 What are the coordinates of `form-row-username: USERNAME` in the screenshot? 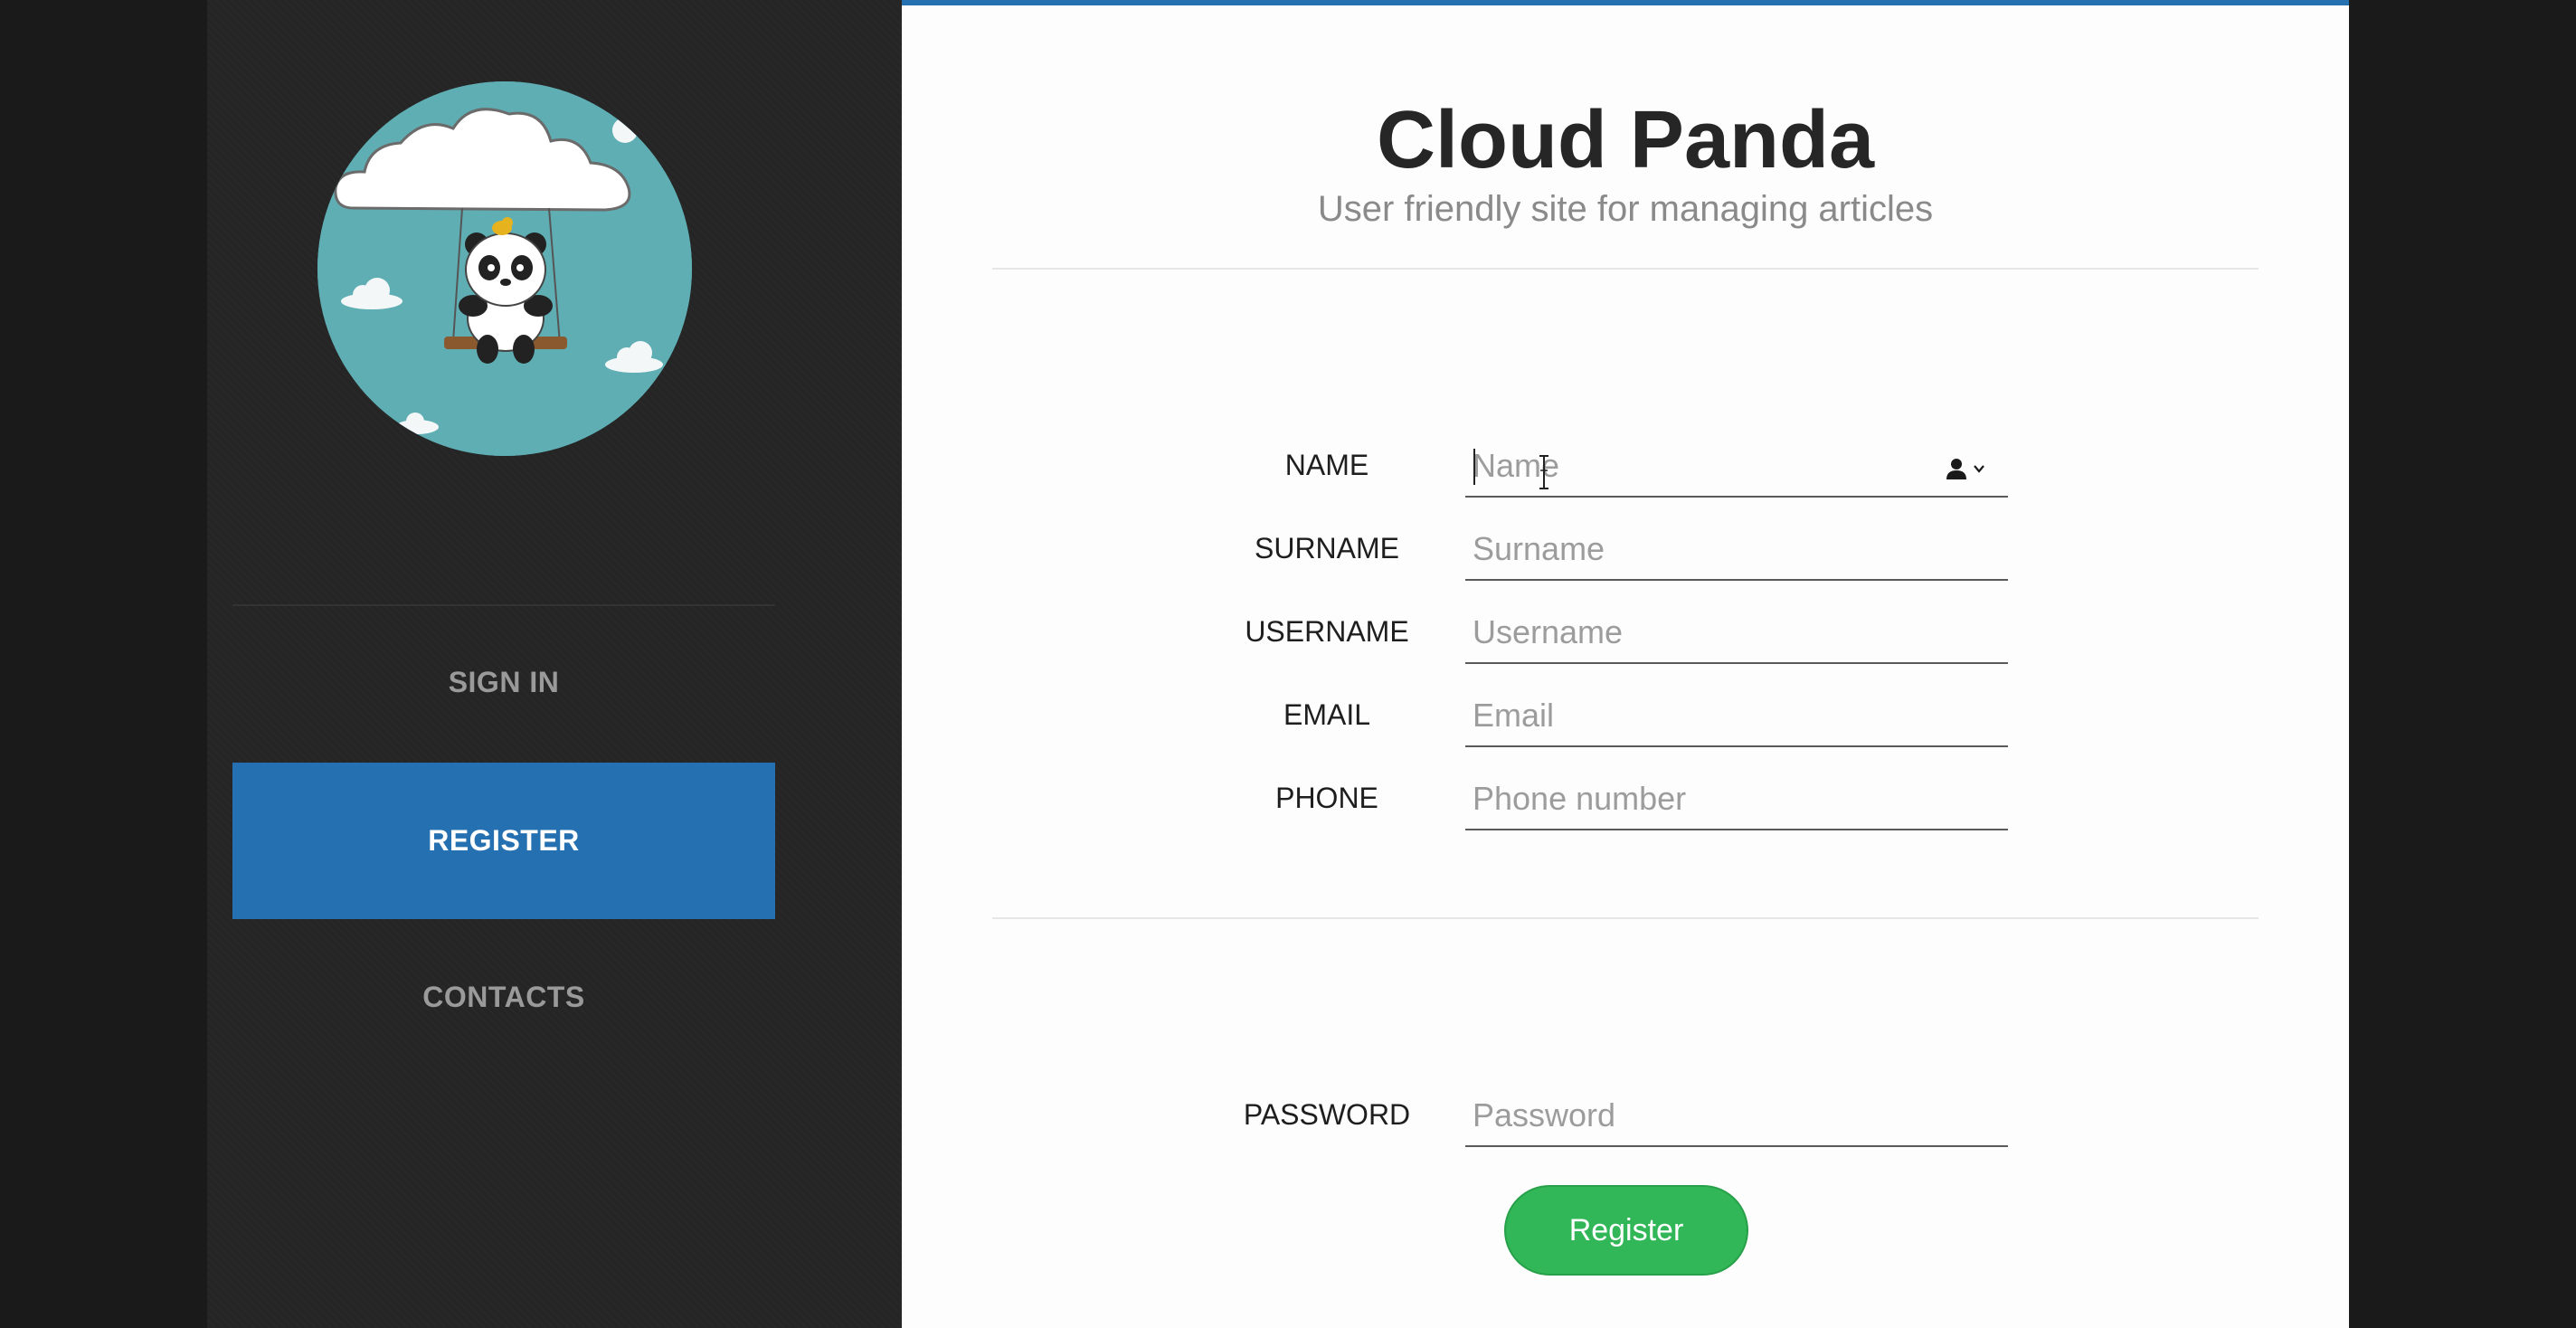 It's located at (1626, 634).